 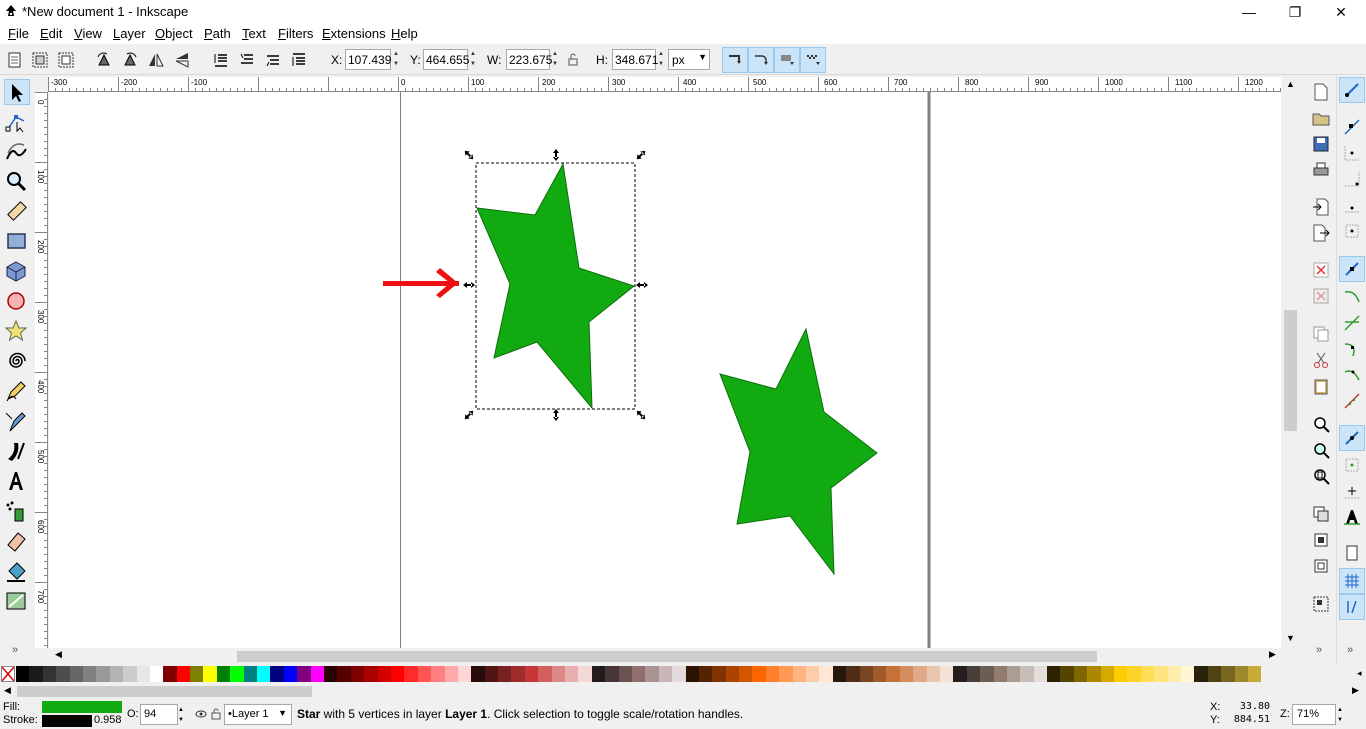 What do you see at coordinates (1352, 438) in the screenshot?
I see `snap-others-toggle` at bounding box center [1352, 438].